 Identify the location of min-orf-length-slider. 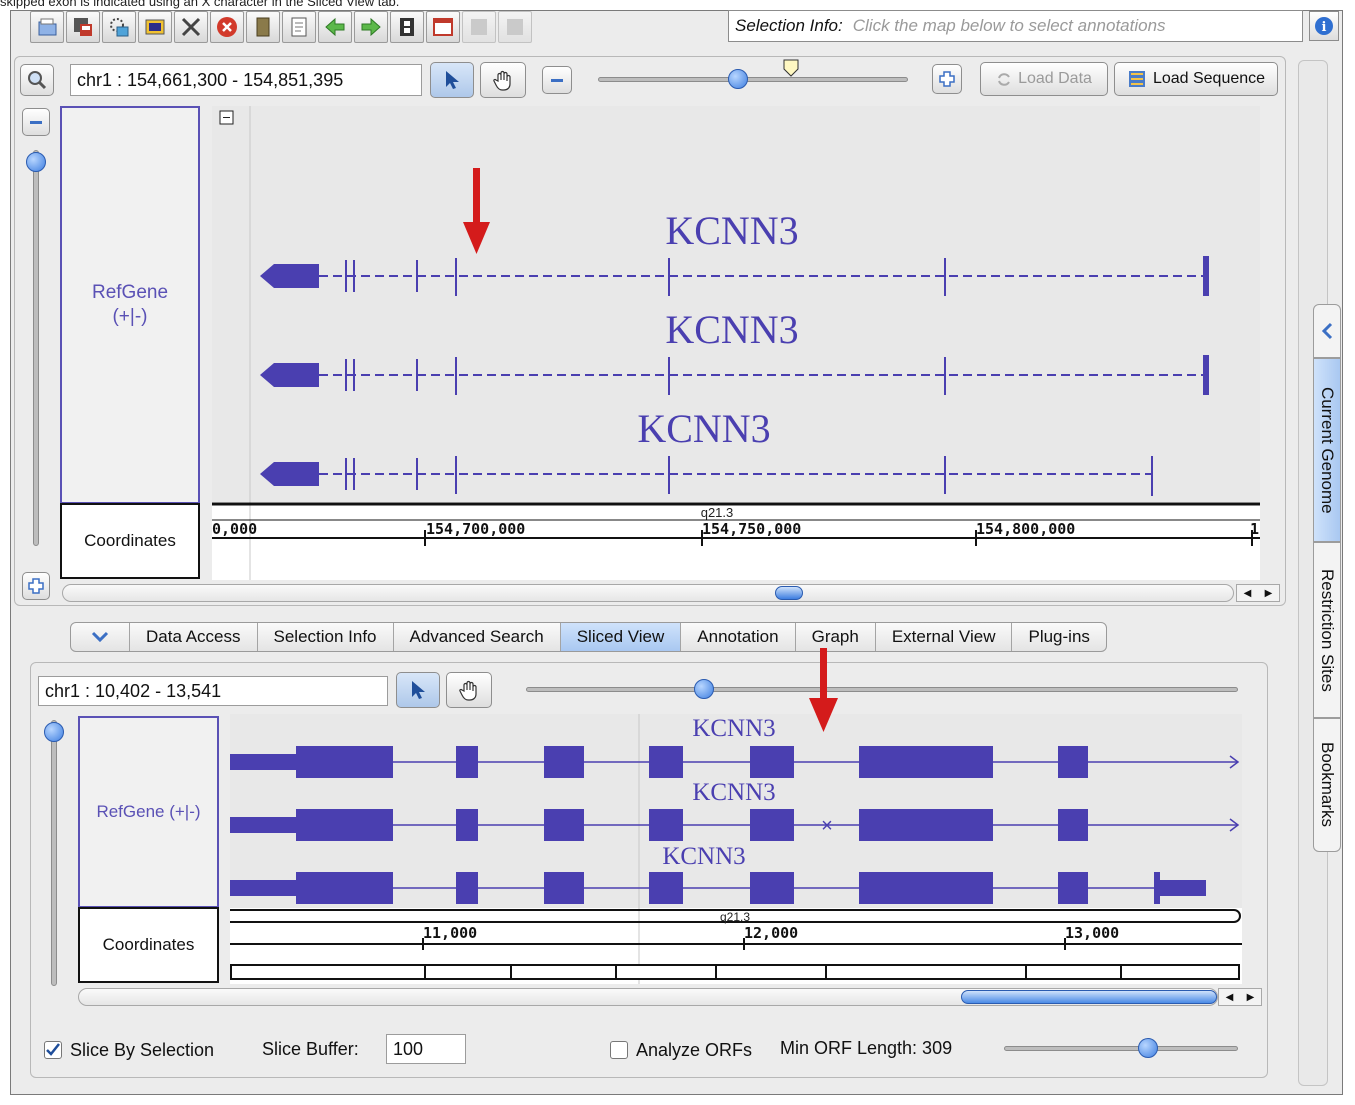
(1122, 1049).